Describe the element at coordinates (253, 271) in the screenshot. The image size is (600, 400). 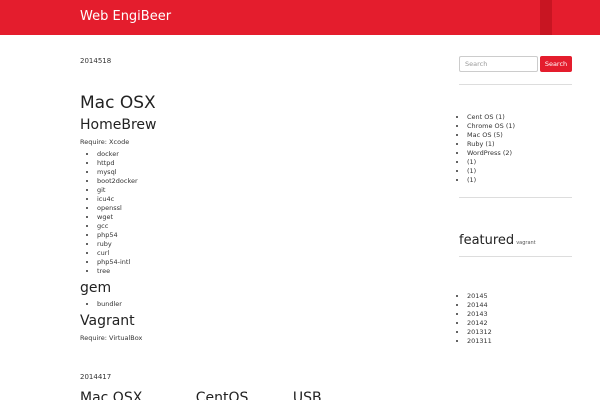
I see `list-item: tree` at that location.